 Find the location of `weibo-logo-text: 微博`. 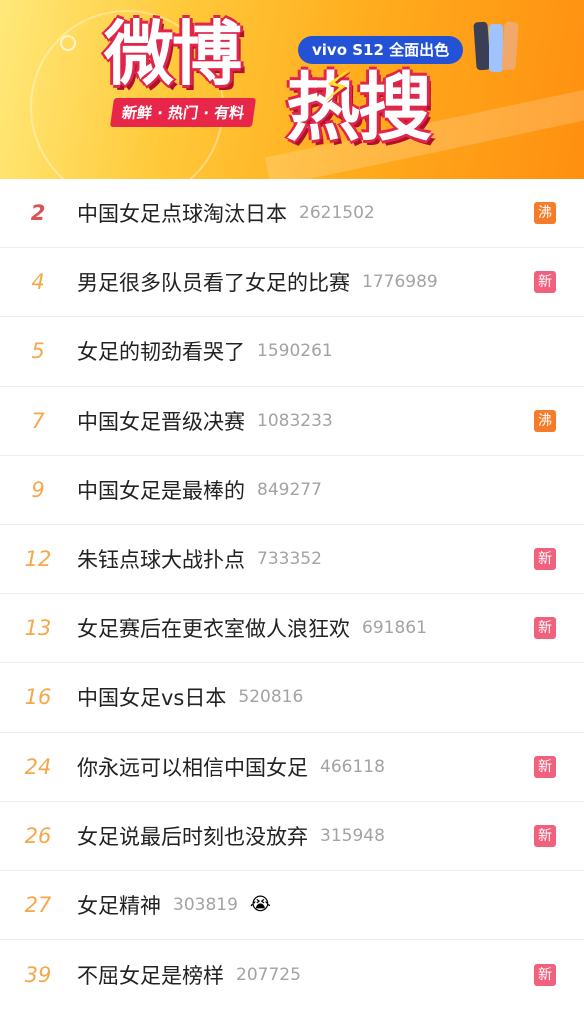

weibo-logo-text: 微博 is located at coordinates (173, 53).